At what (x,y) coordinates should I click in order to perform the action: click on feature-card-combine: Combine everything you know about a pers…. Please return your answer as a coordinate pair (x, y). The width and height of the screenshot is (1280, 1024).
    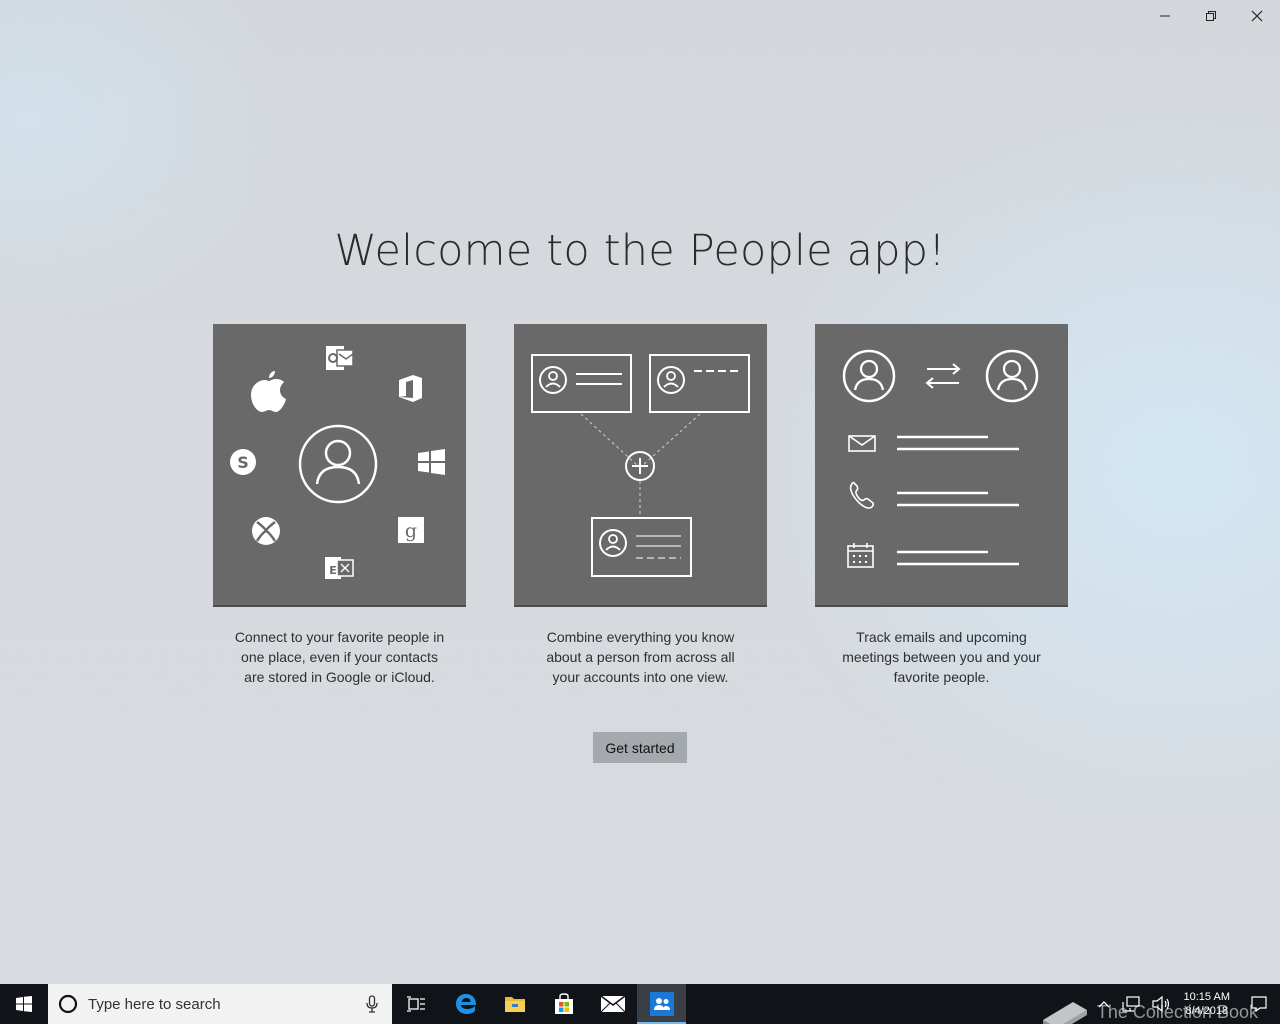
    Looking at the image, I should click on (640, 505).